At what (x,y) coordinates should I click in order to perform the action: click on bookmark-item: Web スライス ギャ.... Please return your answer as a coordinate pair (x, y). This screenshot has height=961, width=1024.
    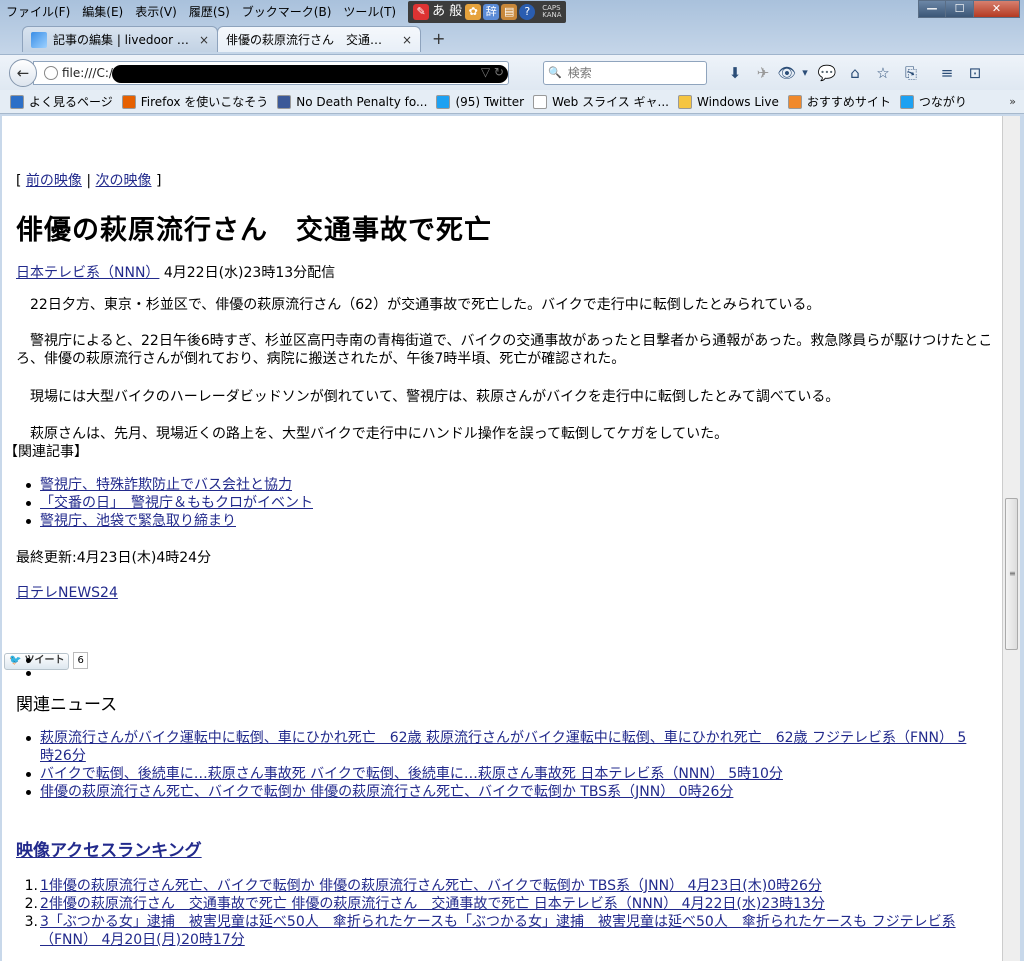
    Looking at the image, I should click on (601, 101).